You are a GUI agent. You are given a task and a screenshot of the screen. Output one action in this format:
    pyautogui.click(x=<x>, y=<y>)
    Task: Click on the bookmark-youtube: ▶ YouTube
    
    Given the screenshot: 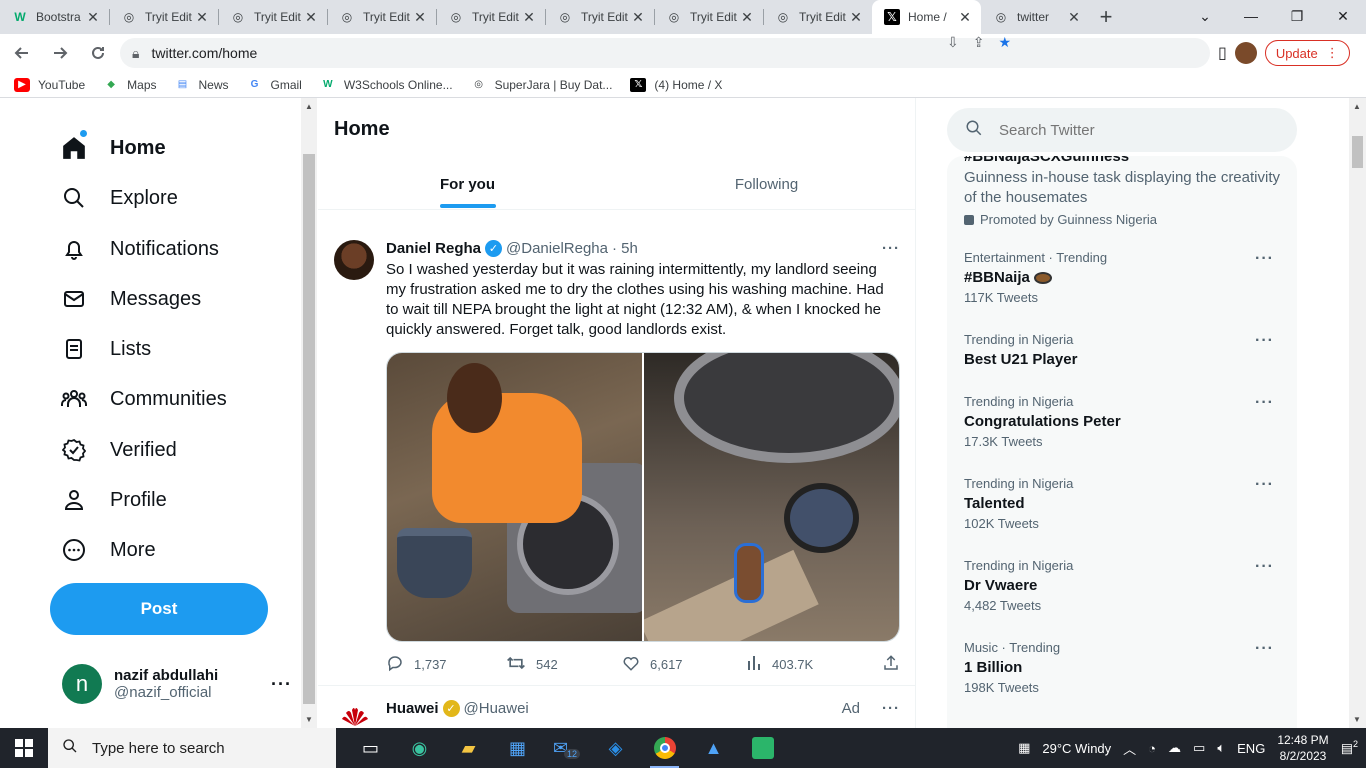 What is the action you would take?
    pyautogui.click(x=49, y=84)
    